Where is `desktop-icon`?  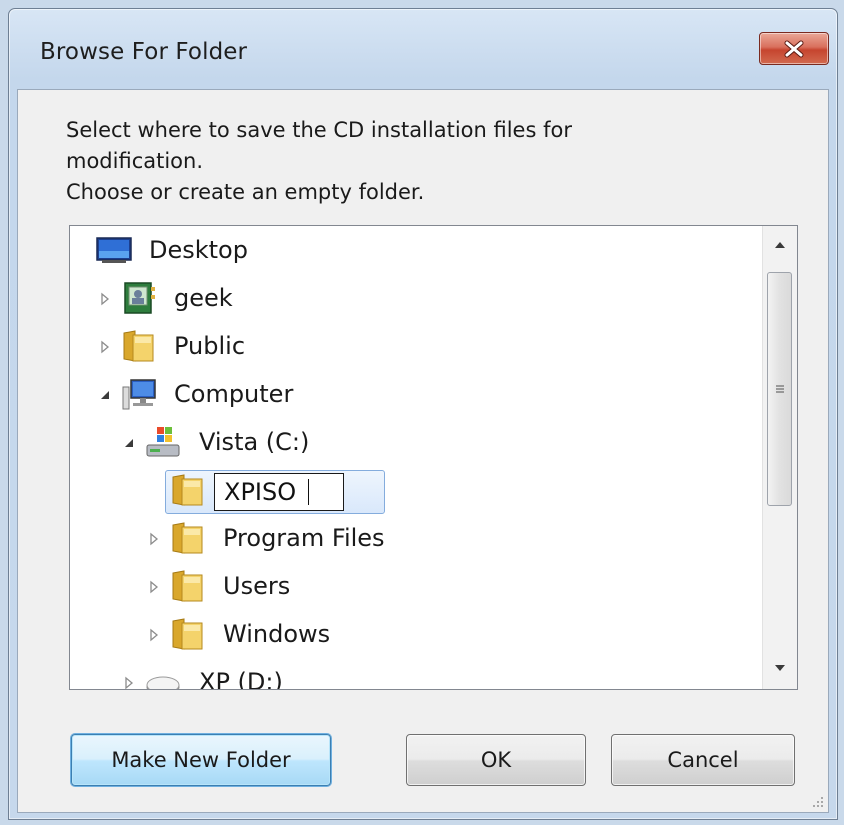
desktop-icon is located at coordinates (114, 250).